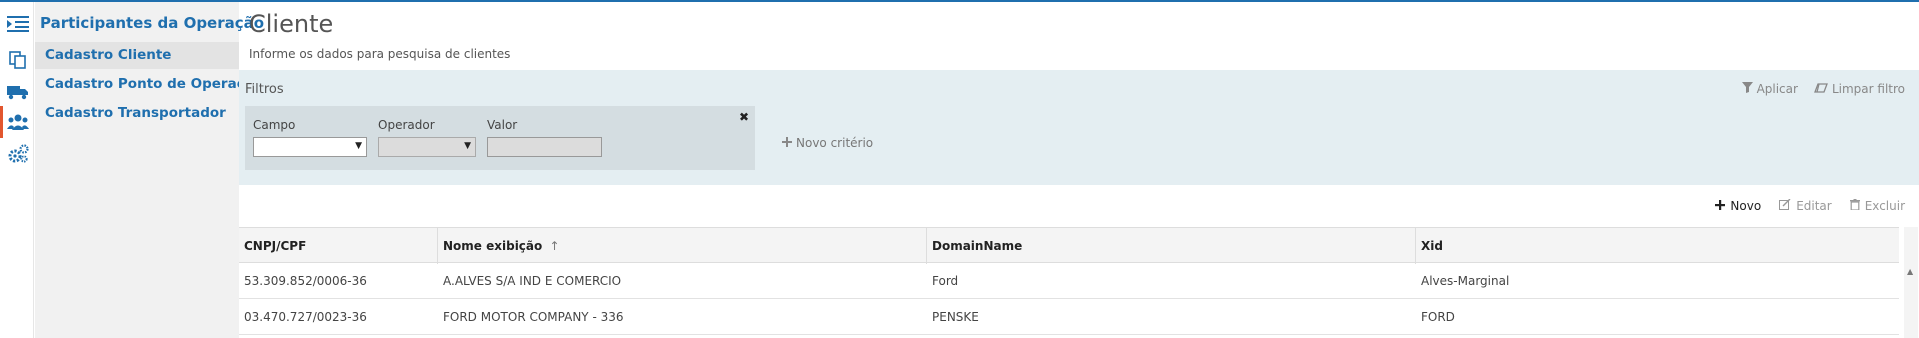 The height and width of the screenshot is (338, 1919). I want to click on cell-xid: FORD, so click(1438, 317).